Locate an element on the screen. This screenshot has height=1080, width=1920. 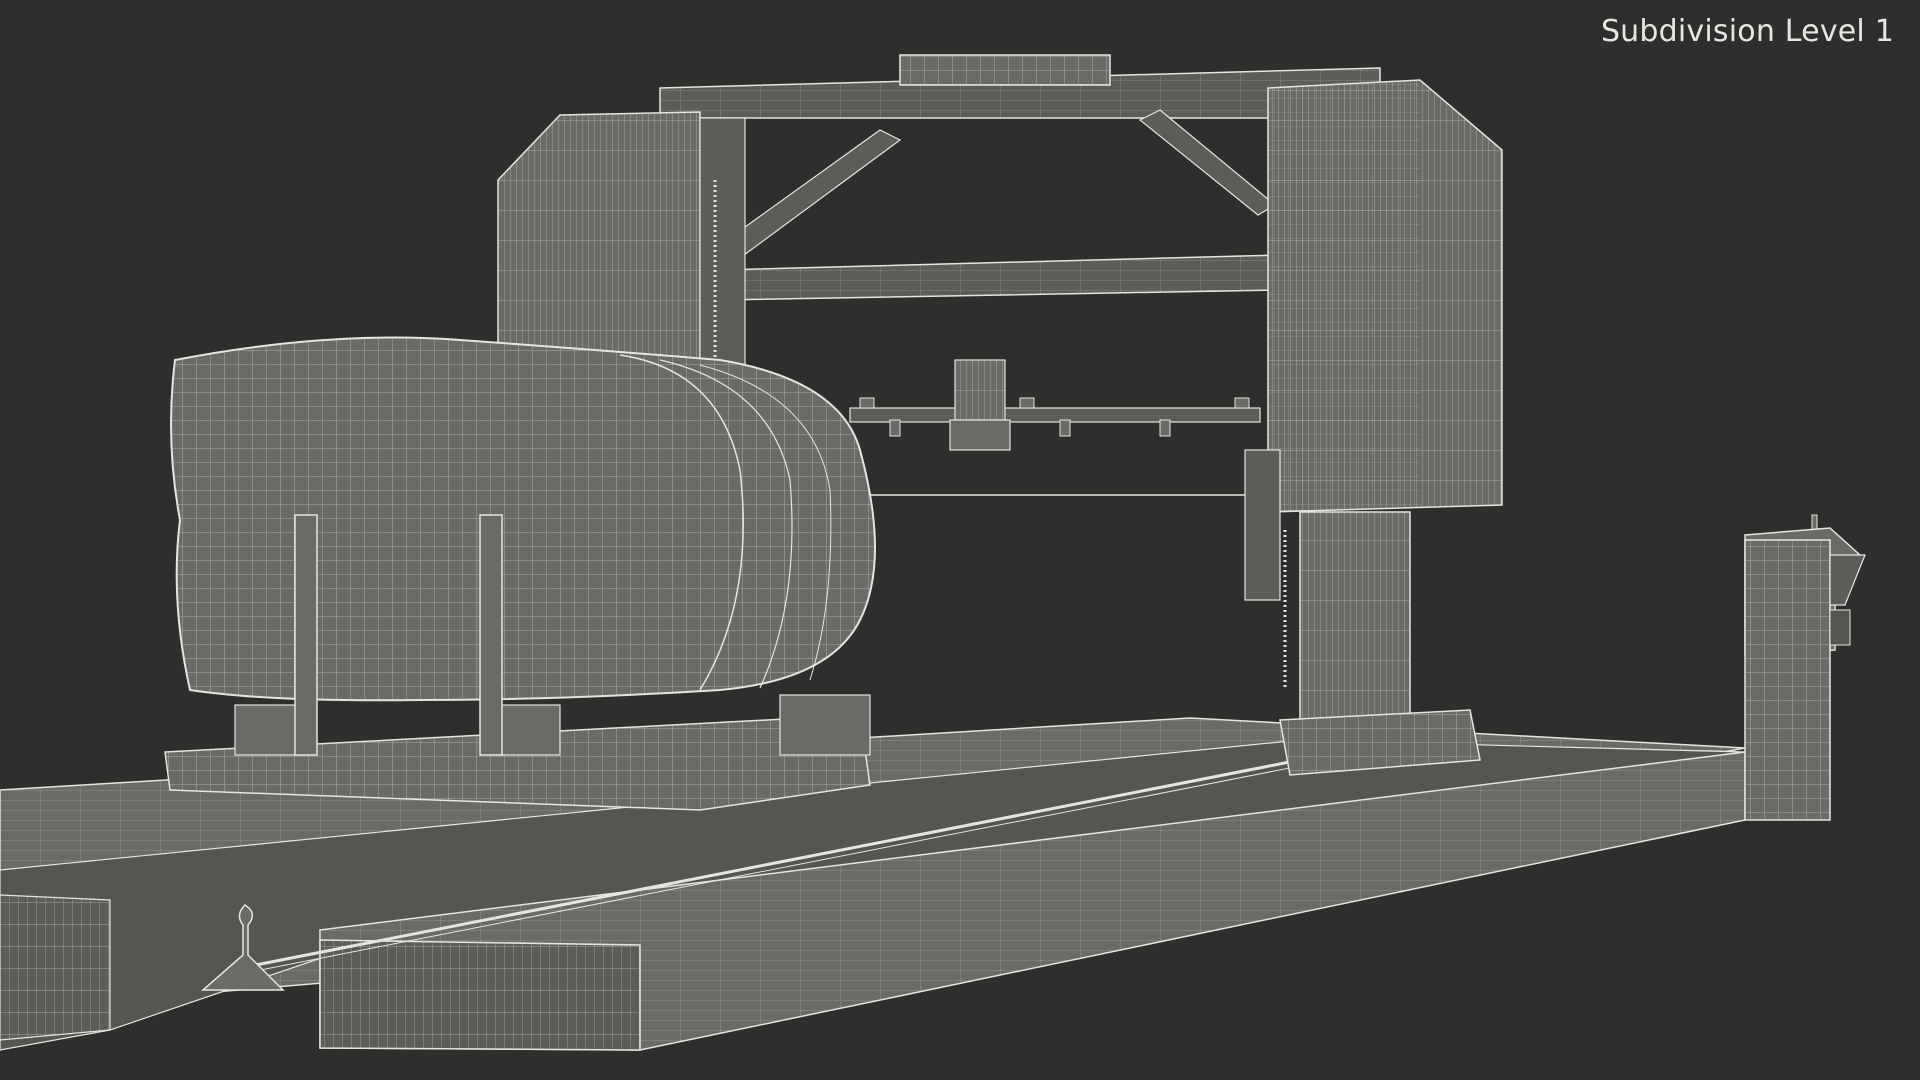
control-panel is located at coordinates (1805, 667).